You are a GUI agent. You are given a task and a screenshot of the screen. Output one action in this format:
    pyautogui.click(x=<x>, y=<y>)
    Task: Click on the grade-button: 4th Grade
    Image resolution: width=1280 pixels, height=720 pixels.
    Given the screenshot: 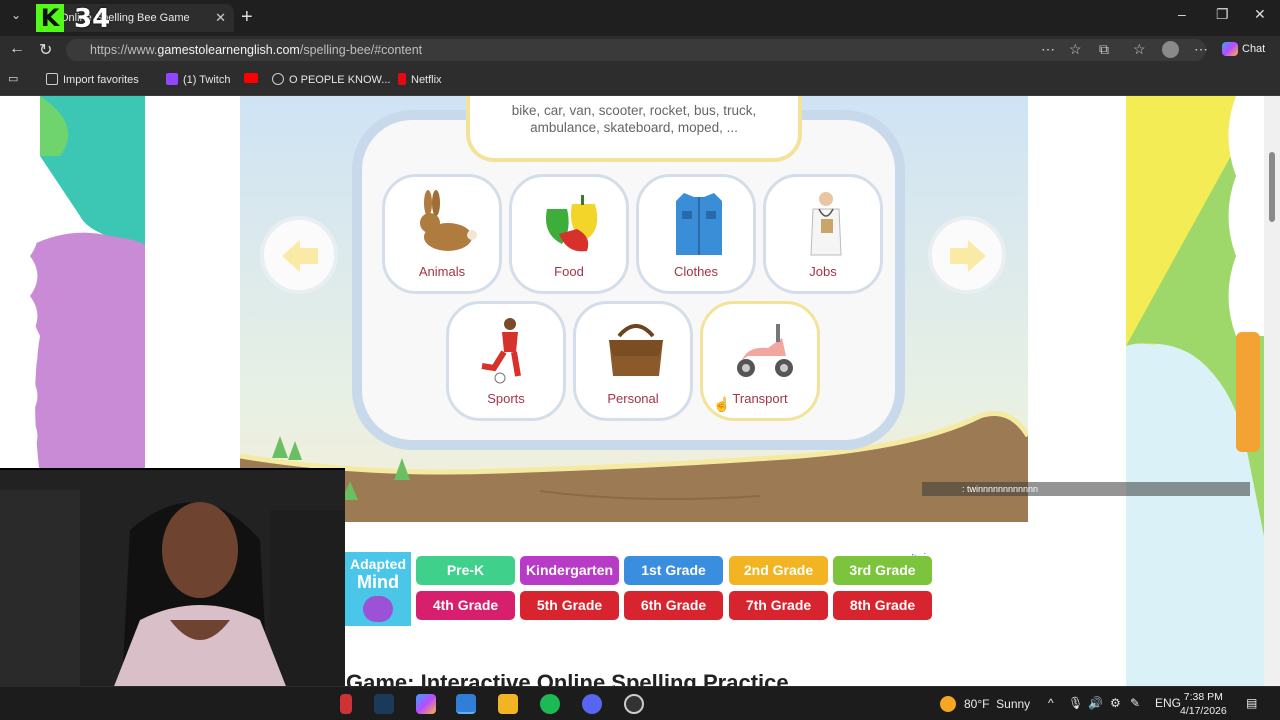 What is the action you would take?
    pyautogui.click(x=465, y=605)
    